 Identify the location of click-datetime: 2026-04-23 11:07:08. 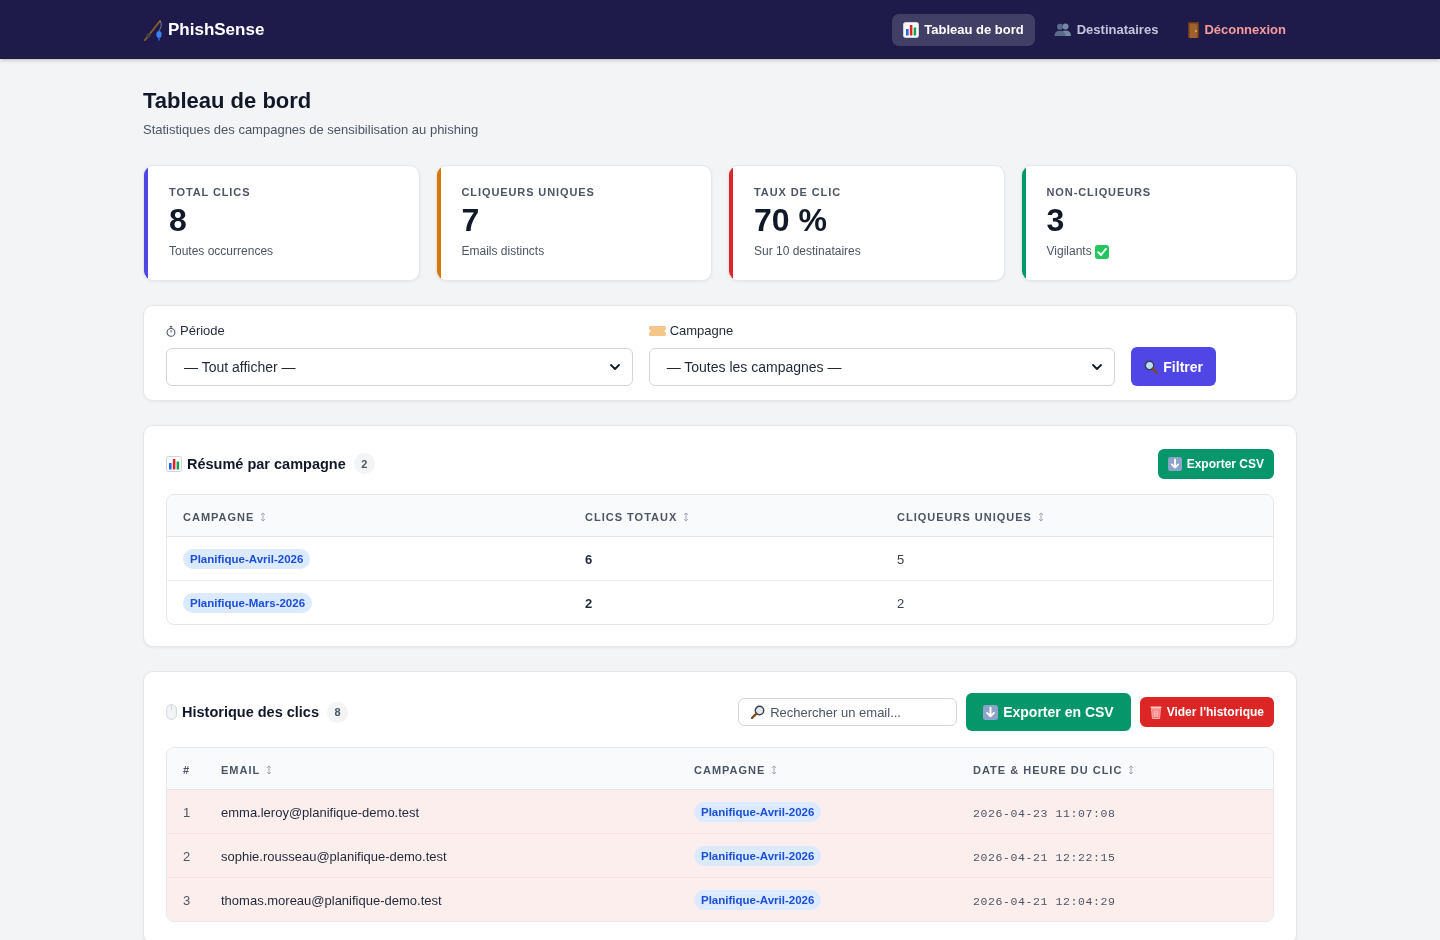
(1044, 813).